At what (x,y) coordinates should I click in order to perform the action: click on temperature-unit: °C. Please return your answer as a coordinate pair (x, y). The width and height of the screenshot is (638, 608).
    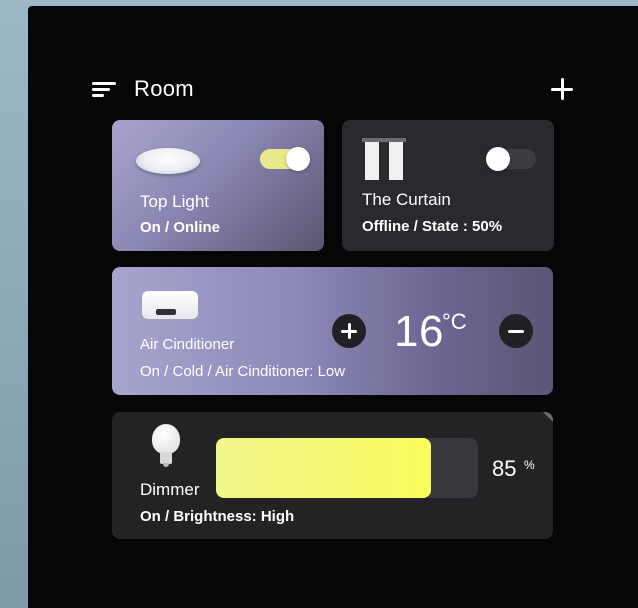
    Looking at the image, I should click on (454, 321).